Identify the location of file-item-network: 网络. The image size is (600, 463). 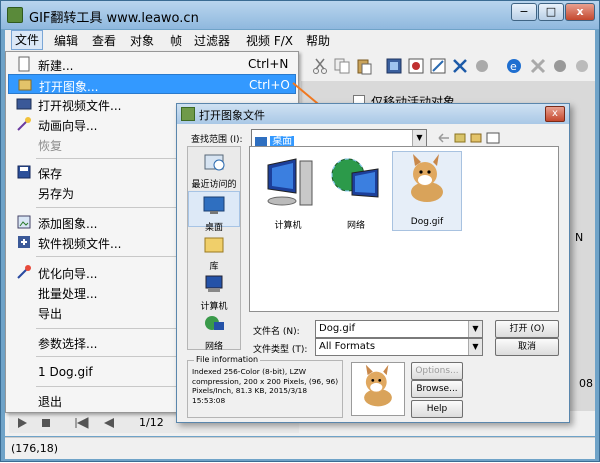
(356, 192).